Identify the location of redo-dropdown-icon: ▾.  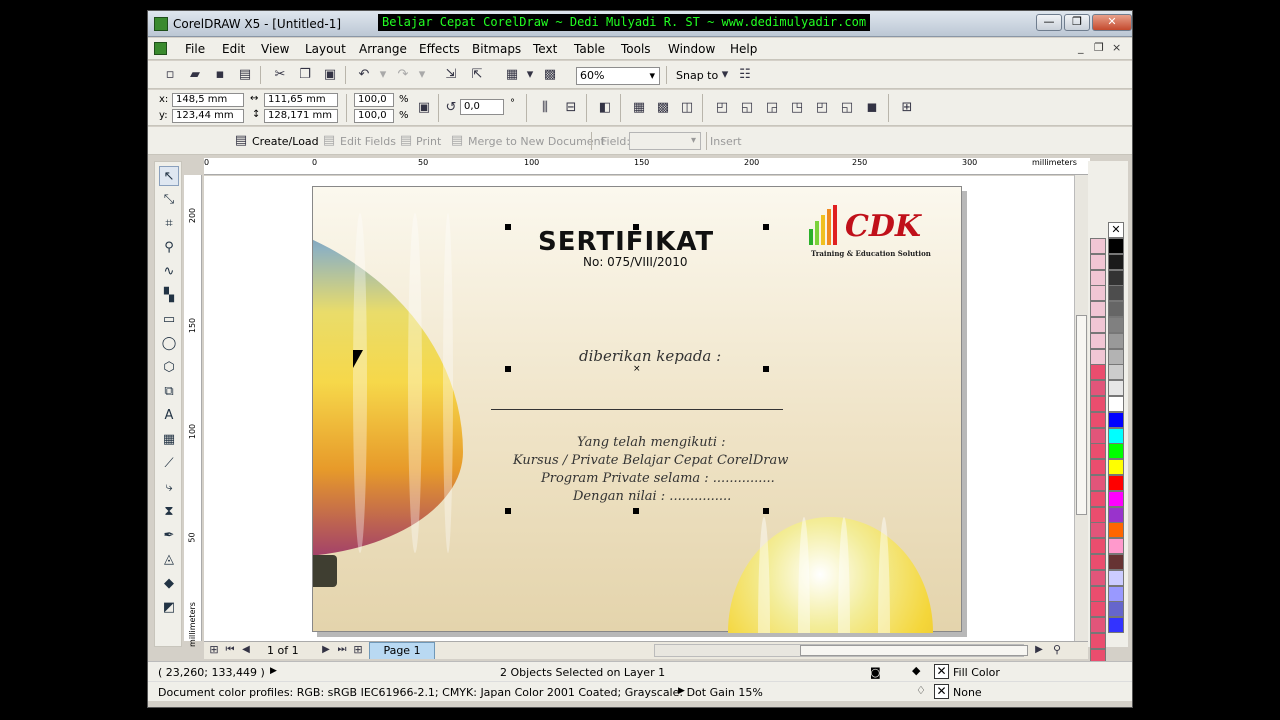
(422, 75).